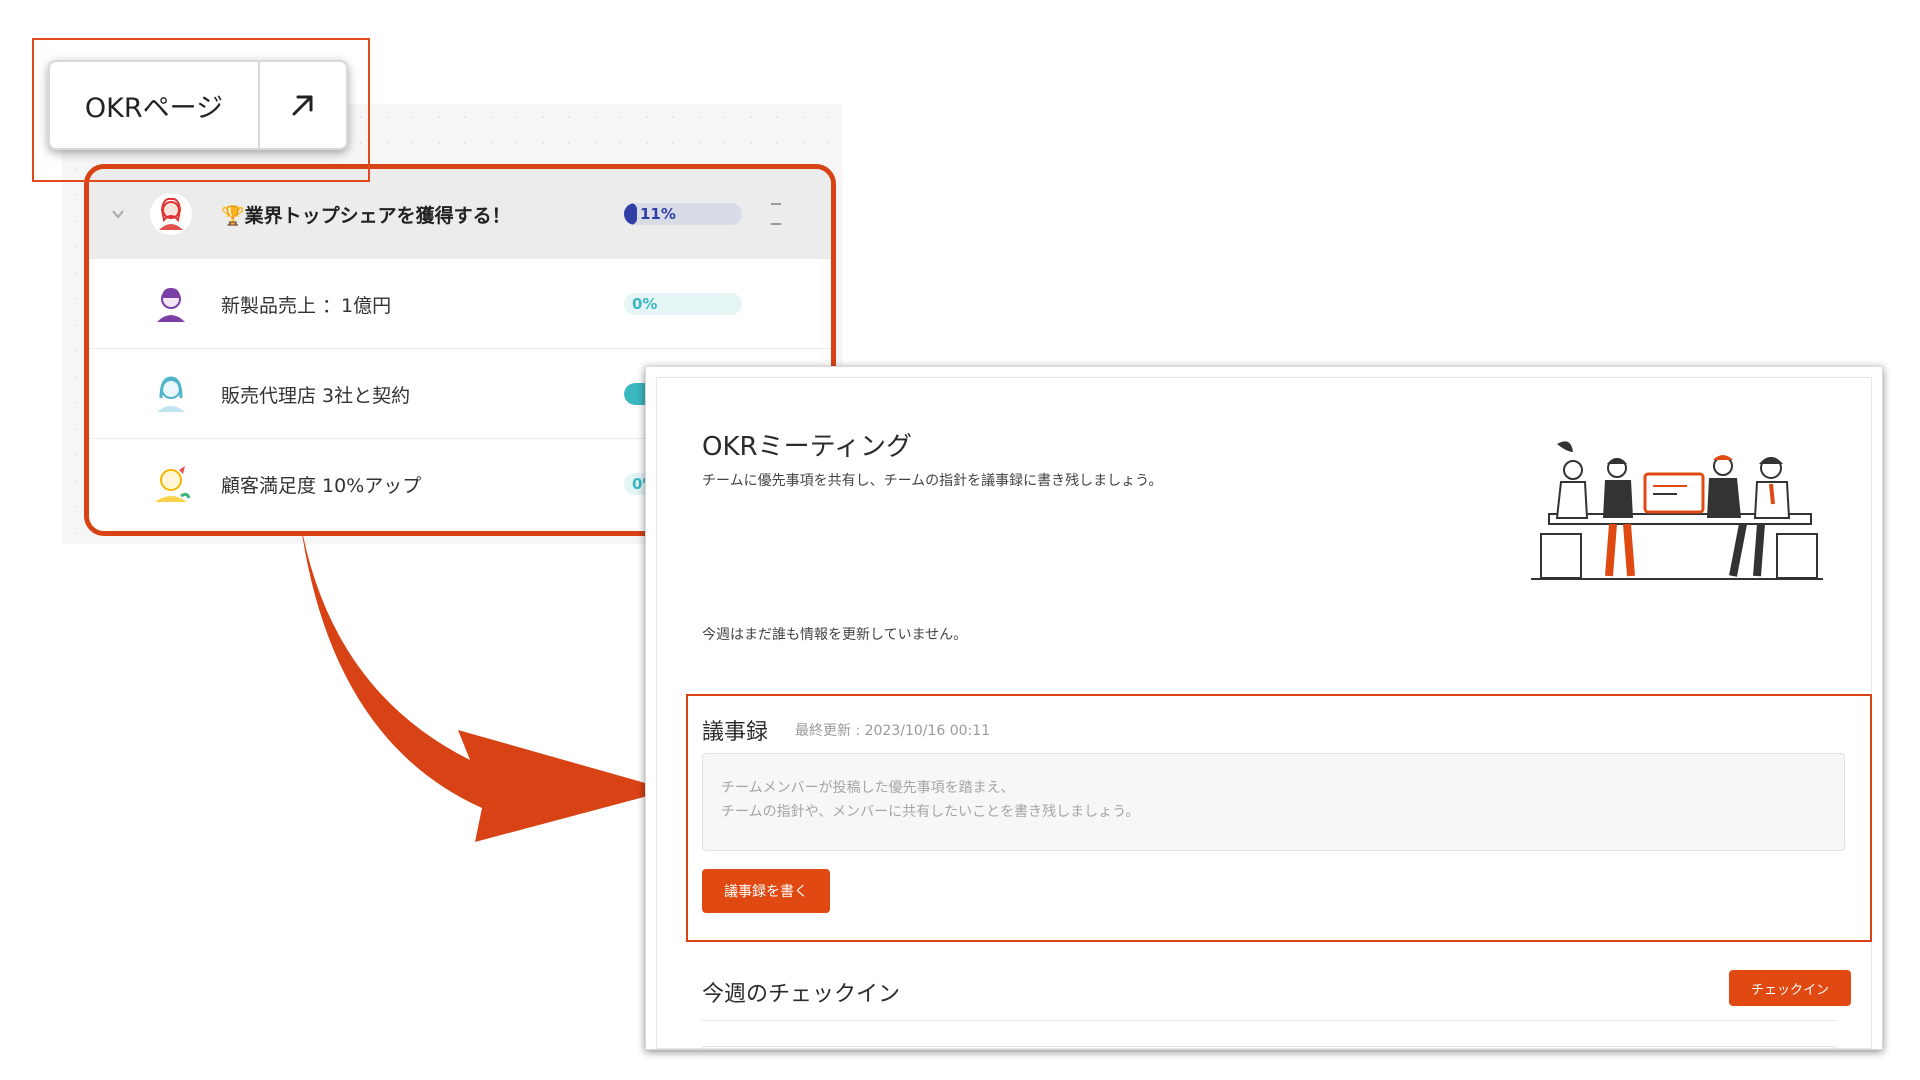 The height and width of the screenshot is (1080, 1920). What do you see at coordinates (835, 635) in the screenshot?
I see `no-update-message: 今週はまだ誰も情報を更新していません。` at bounding box center [835, 635].